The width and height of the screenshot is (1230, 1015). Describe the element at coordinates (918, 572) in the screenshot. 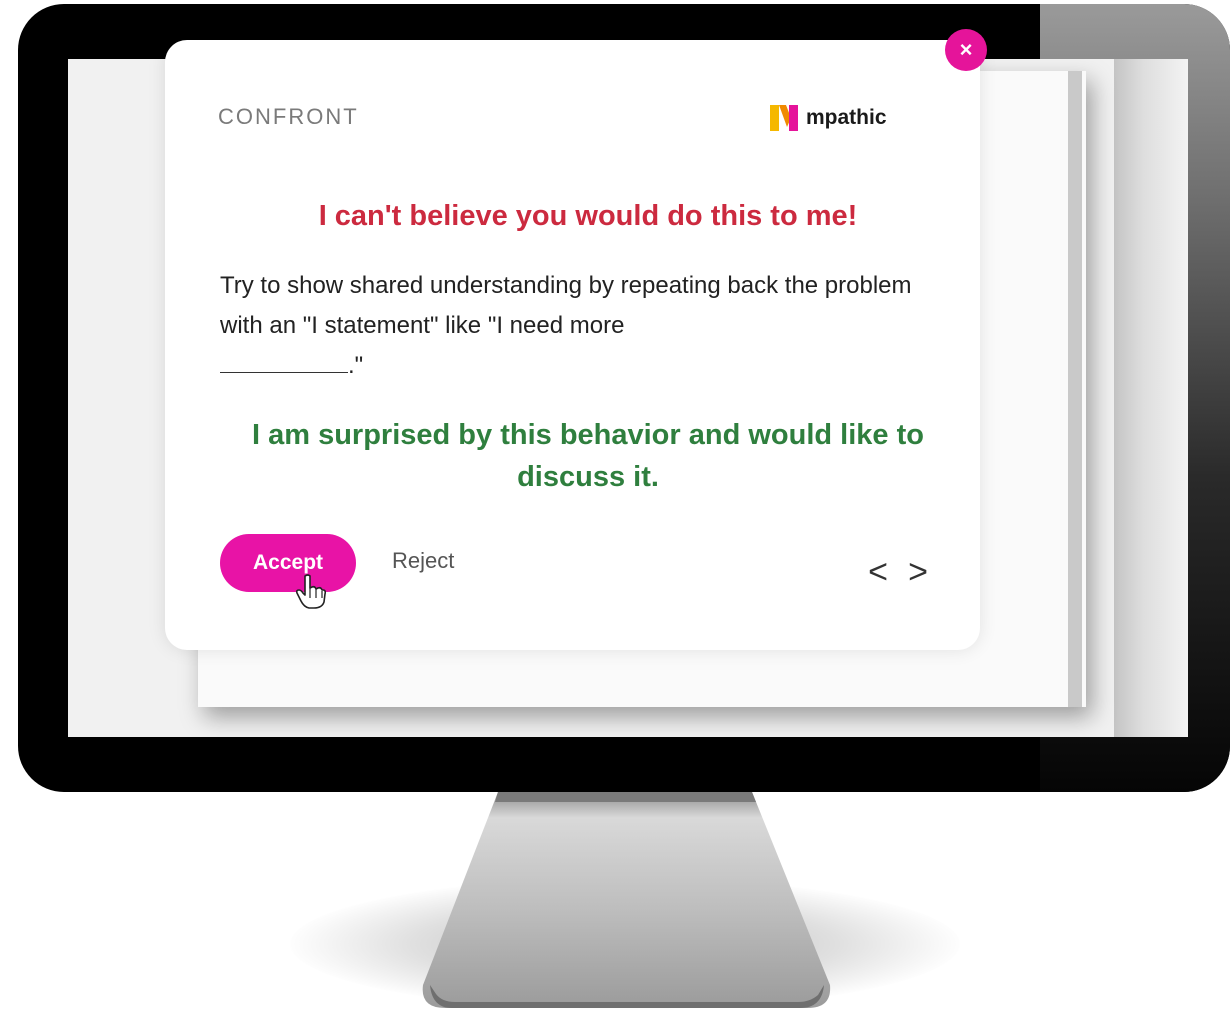

I see `chevron-right-icon: >` at that location.